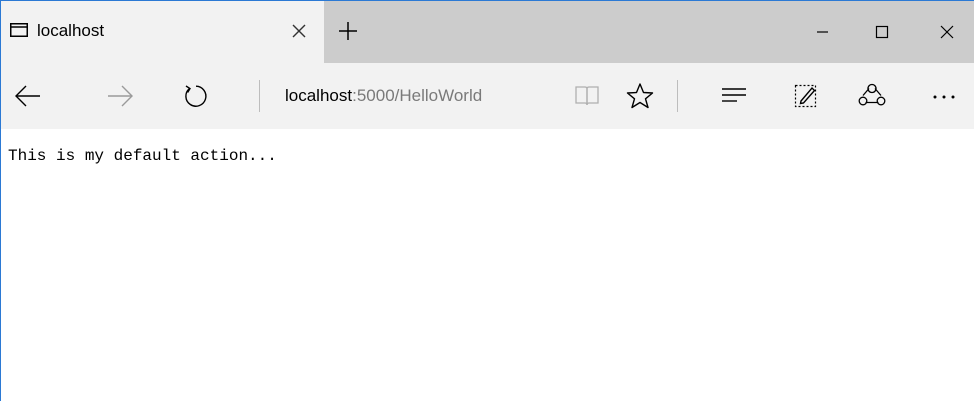 This screenshot has height=401, width=974. What do you see at coordinates (882, 32) in the screenshot?
I see `maximize-icon` at bounding box center [882, 32].